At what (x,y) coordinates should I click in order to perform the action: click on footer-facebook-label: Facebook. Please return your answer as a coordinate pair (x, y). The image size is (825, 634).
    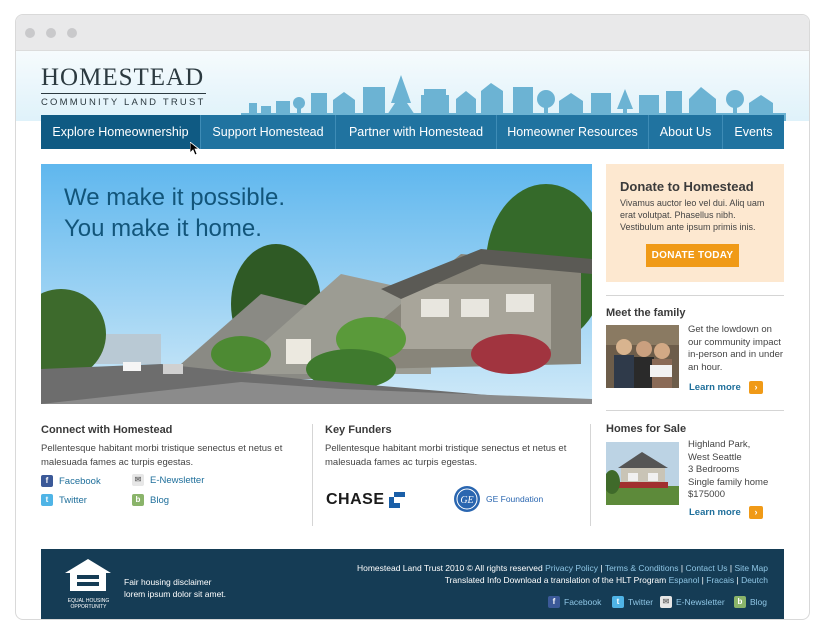
    Looking at the image, I should click on (583, 602).